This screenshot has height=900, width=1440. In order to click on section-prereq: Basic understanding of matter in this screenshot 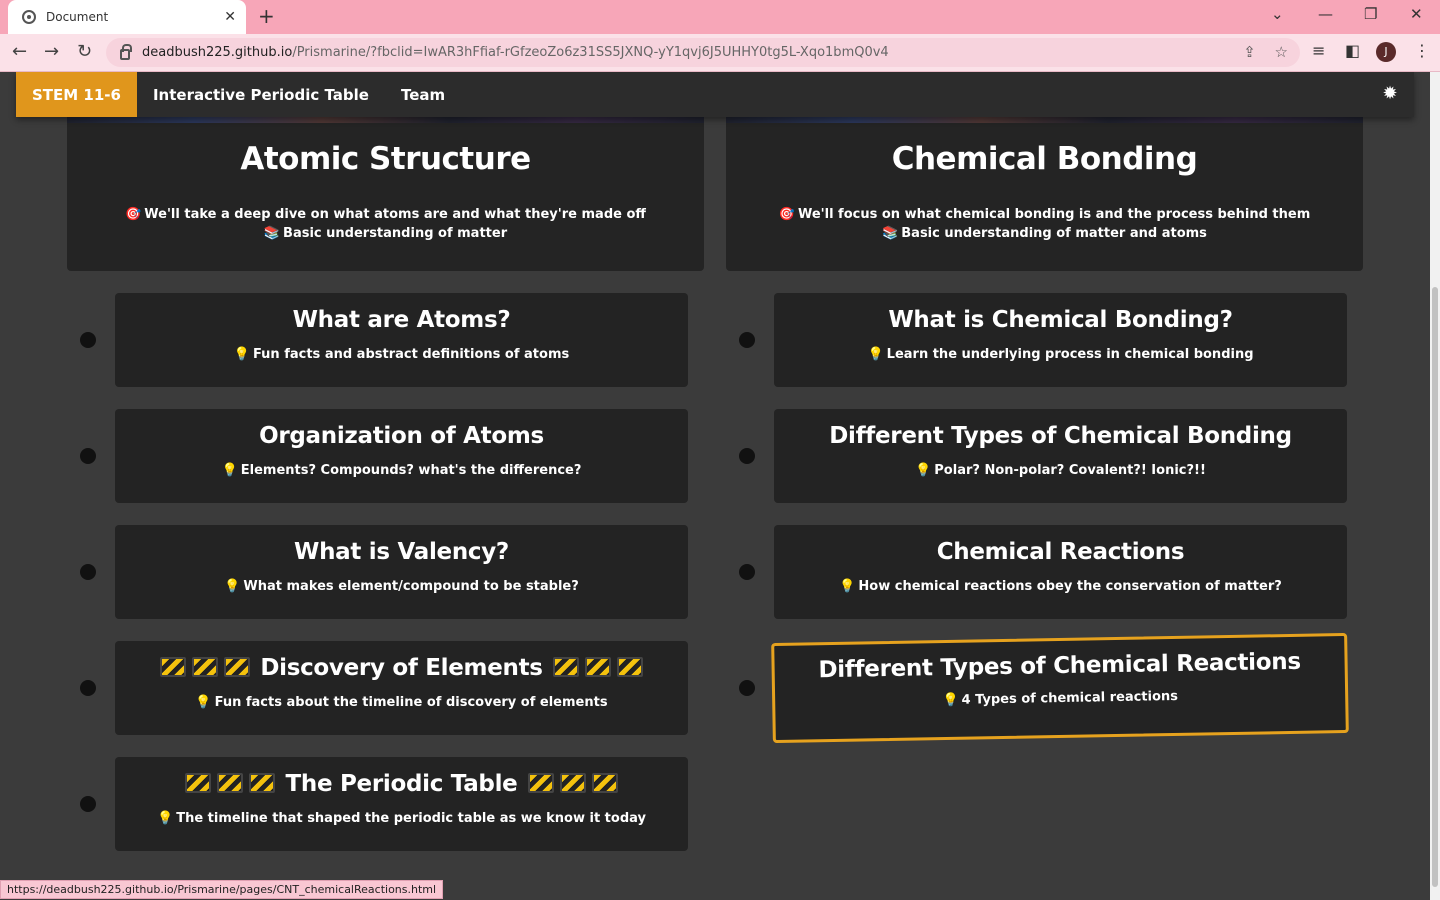, I will do `click(395, 233)`.